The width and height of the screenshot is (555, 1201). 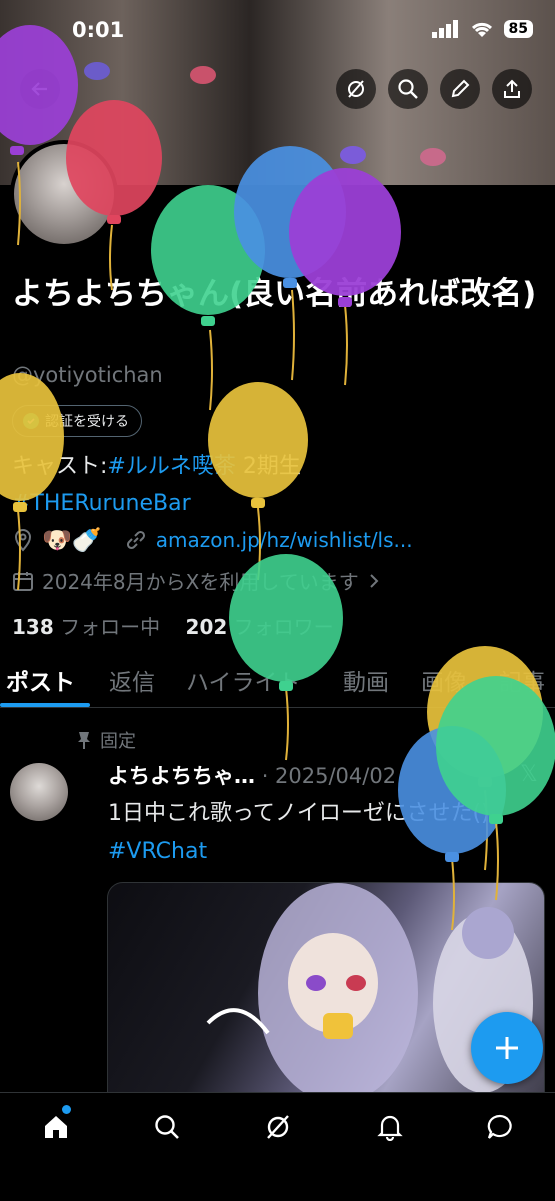 I want to click on following-label: フォロー中, so click(x=110, y=627).